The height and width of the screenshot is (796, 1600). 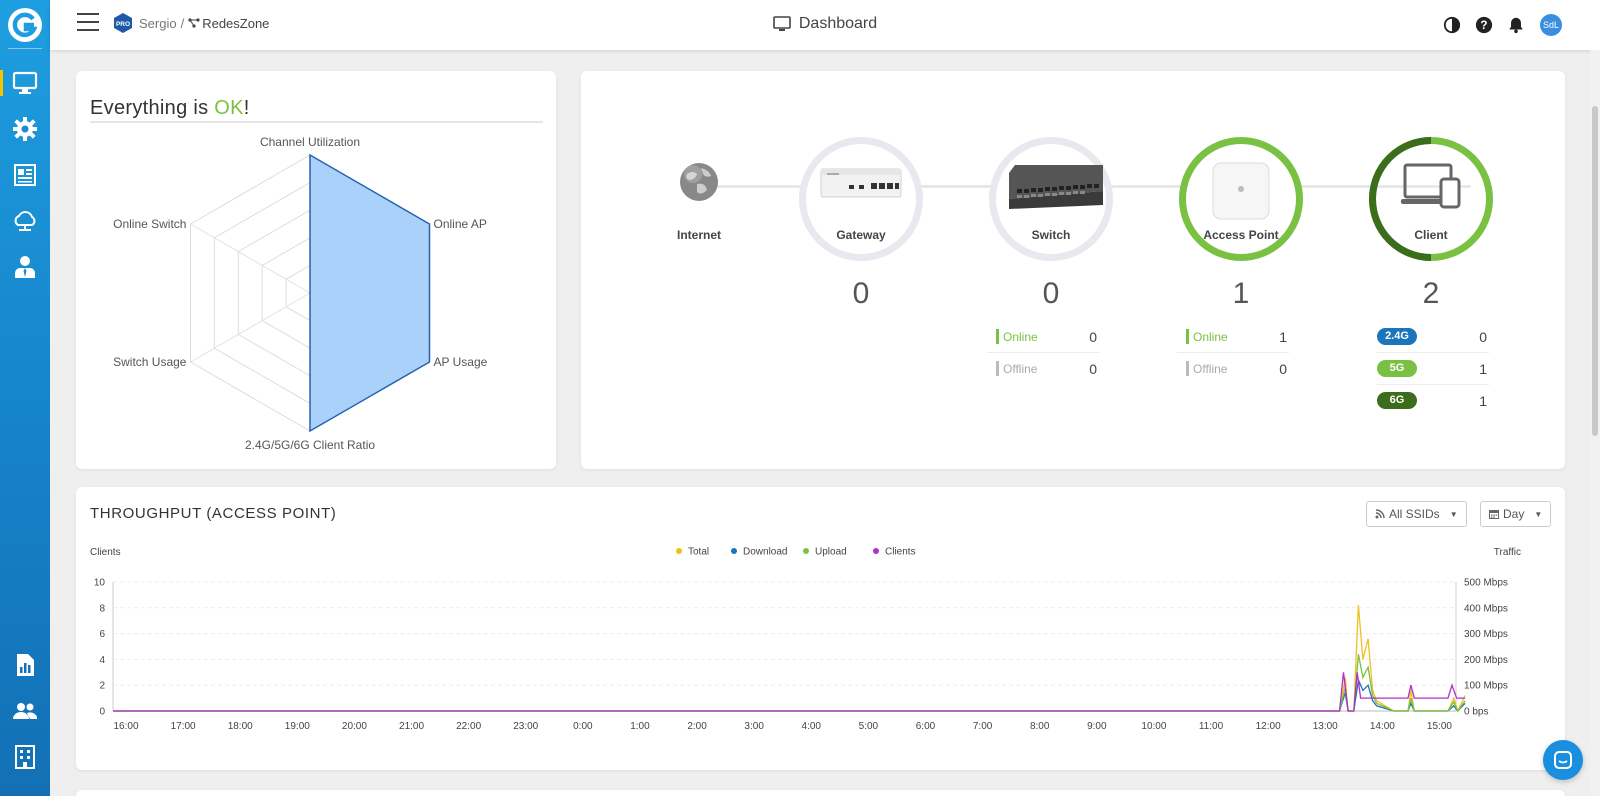 I want to click on band-5g-row: 5G 1, so click(x=1433, y=369).